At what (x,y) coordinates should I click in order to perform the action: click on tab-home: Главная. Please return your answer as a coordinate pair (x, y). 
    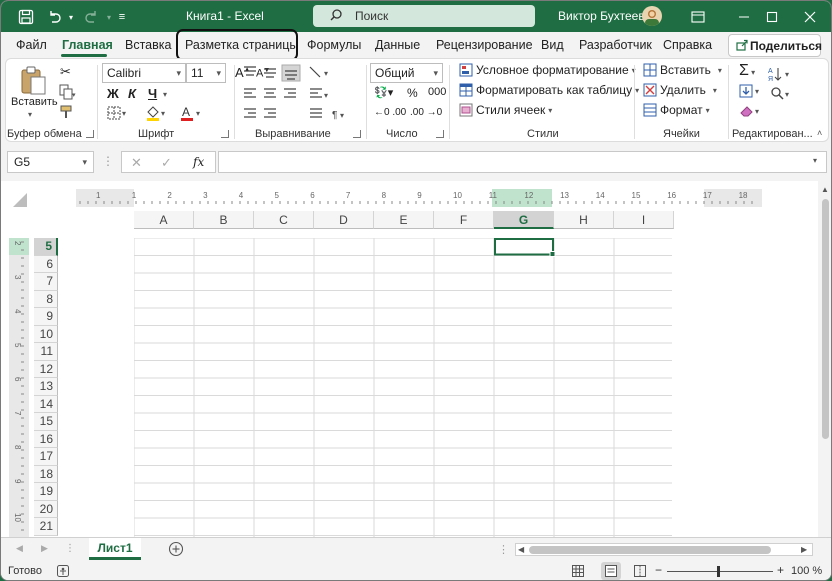
    Looking at the image, I should click on (87, 45).